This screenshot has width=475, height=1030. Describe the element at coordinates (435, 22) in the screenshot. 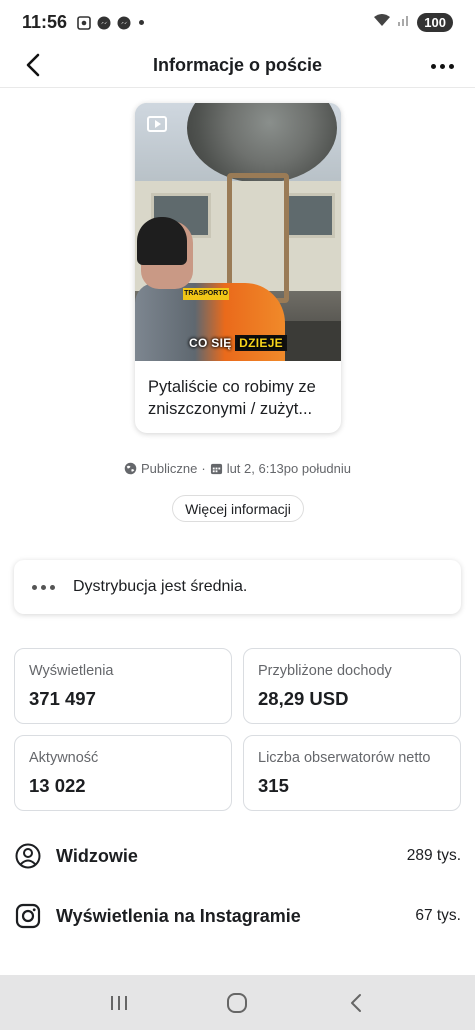

I see `battery-indicator: 100` at that location.